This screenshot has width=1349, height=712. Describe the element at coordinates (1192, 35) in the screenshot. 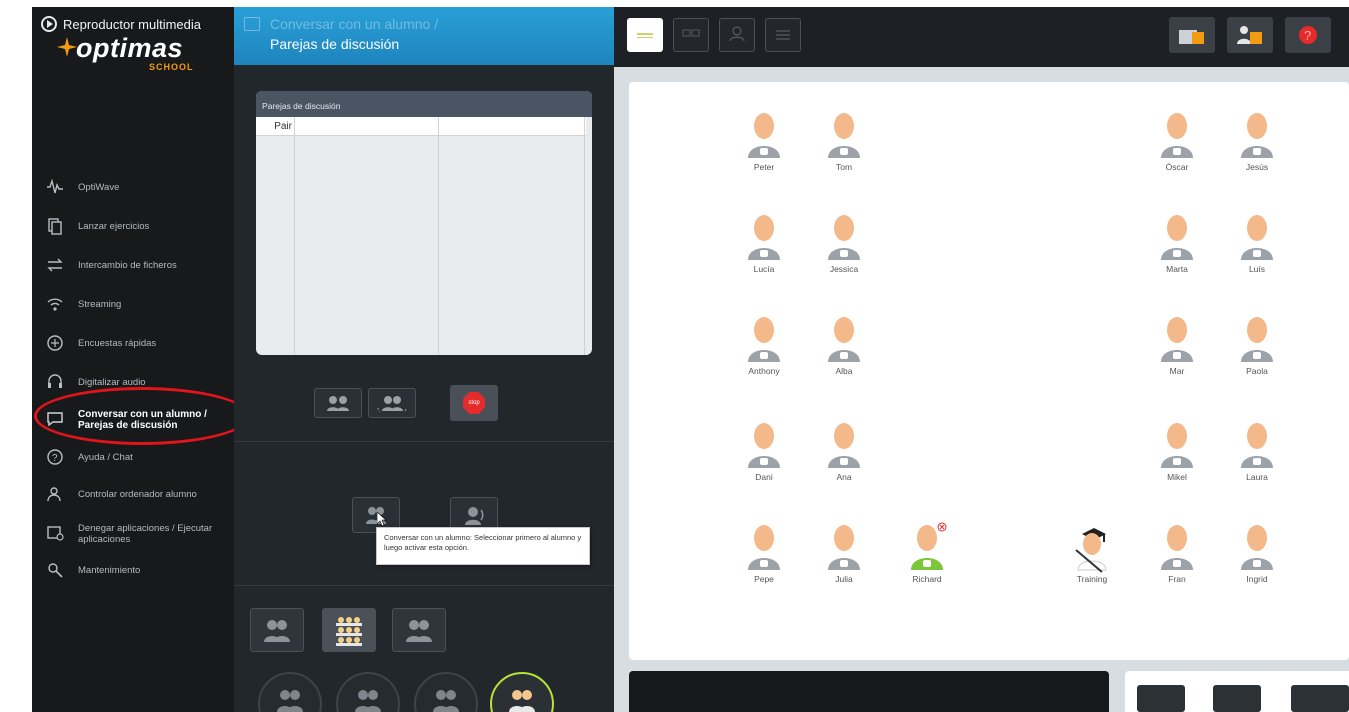

I see `lock-class-button` at that location.